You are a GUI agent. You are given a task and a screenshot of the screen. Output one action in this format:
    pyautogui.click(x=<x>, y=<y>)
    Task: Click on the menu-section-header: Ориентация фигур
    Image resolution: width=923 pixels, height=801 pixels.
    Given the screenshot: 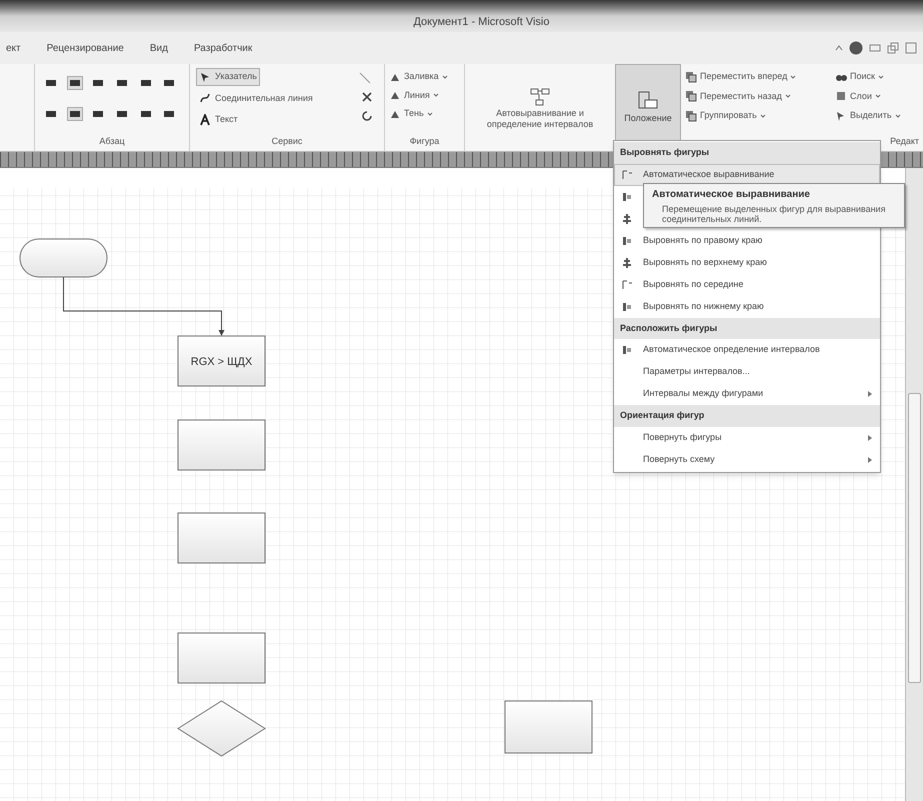 What is the action you would take?
    pyautogui.click(x=747, y=415)
    